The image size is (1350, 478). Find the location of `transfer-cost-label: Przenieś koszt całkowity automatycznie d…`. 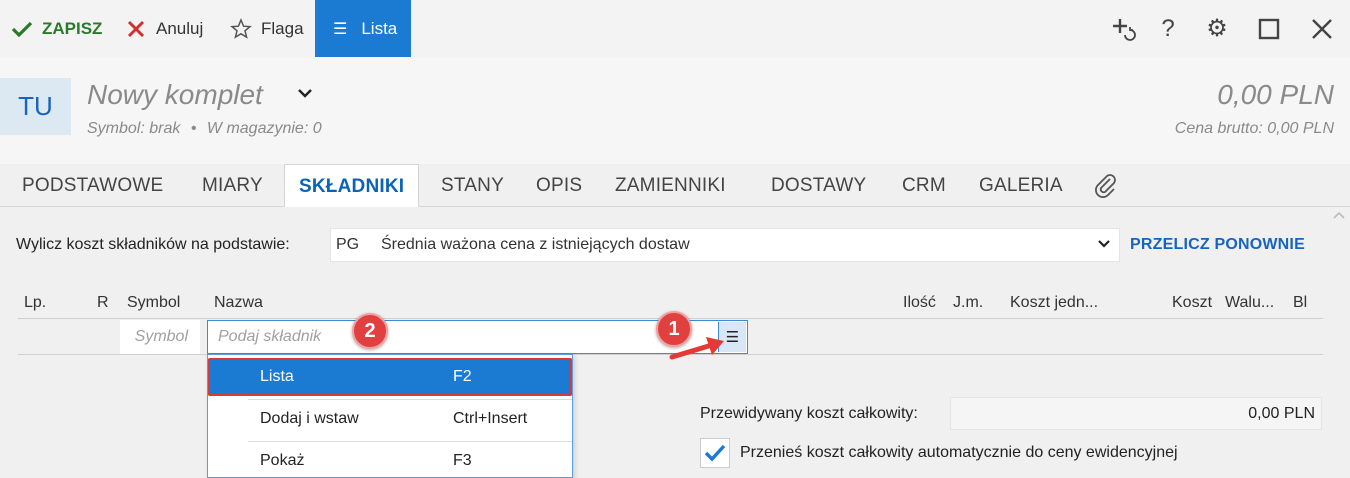

transfer-cost-label: Przenieś koszt całkowity automatycznie d… is located at coordinates (959, 453).